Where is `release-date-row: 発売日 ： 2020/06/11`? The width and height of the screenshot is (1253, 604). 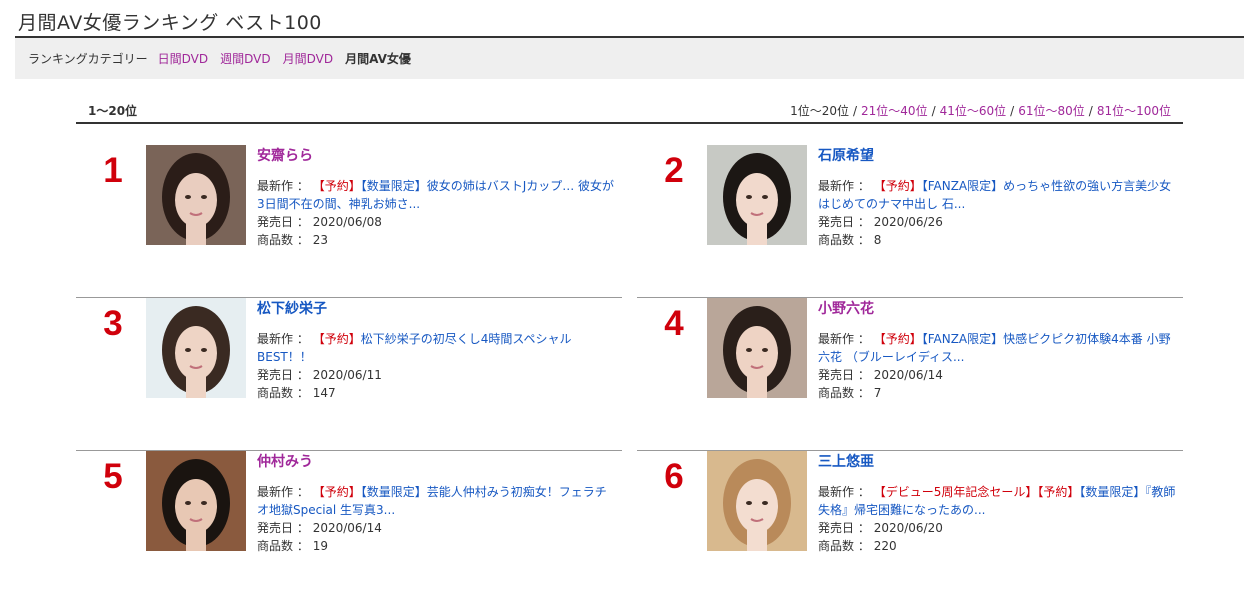 release-date-row: 発売日 ： 2020/06/11 is located at coordinates (436, 375).